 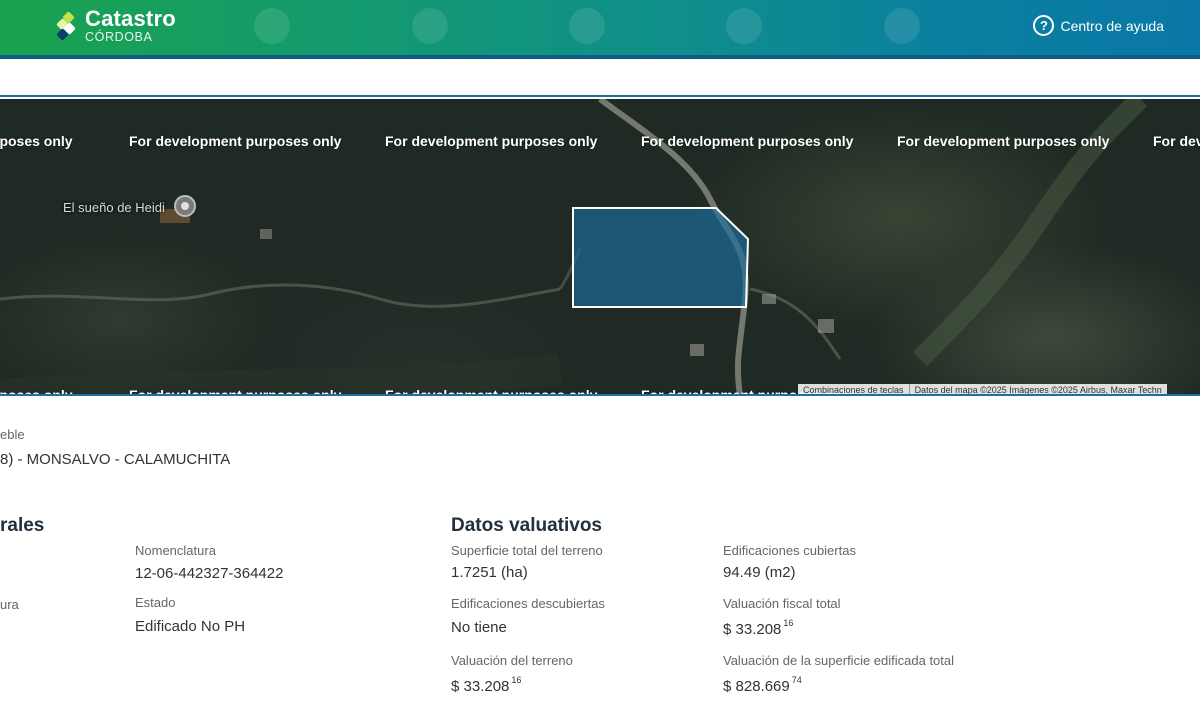 I want to click on top-header: Catastro CÓRDOBA ? Centro de ayuda, so click(x=600, y=27).